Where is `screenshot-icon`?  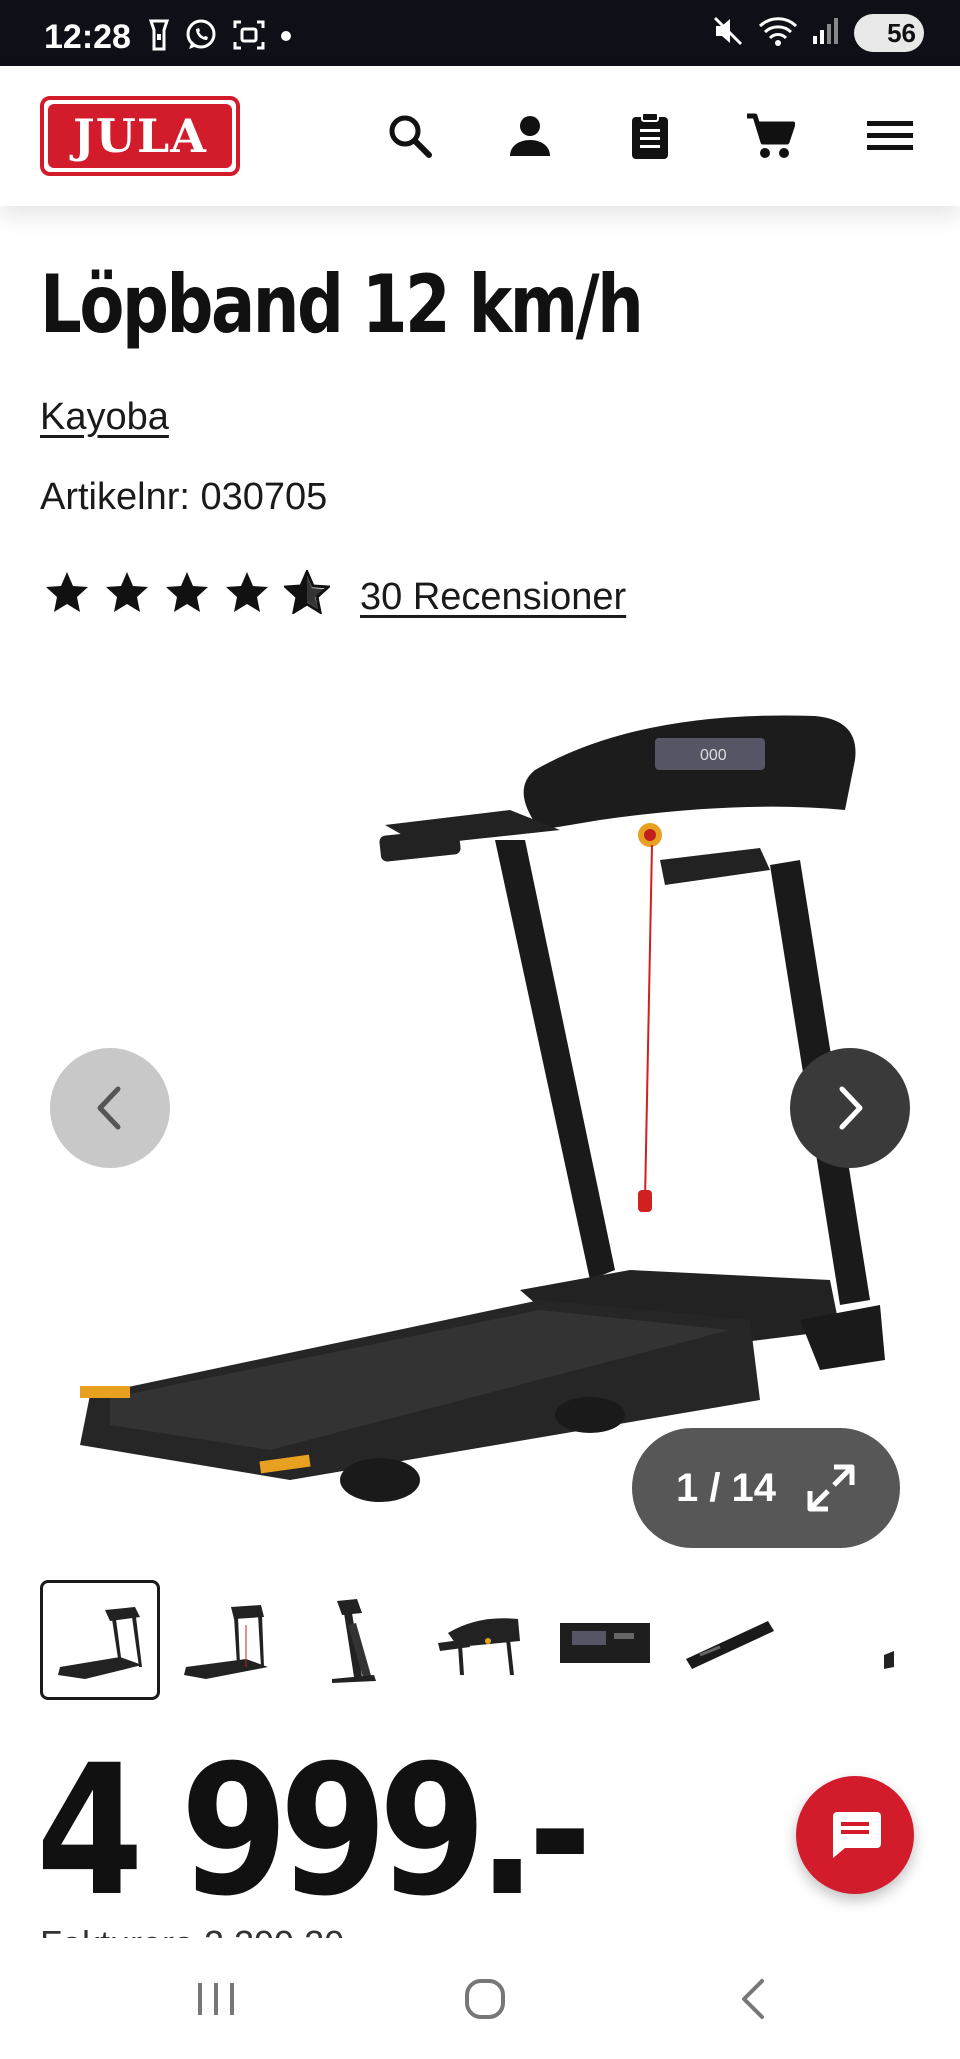 screenshot-icon is located at coordinates (249, 37).